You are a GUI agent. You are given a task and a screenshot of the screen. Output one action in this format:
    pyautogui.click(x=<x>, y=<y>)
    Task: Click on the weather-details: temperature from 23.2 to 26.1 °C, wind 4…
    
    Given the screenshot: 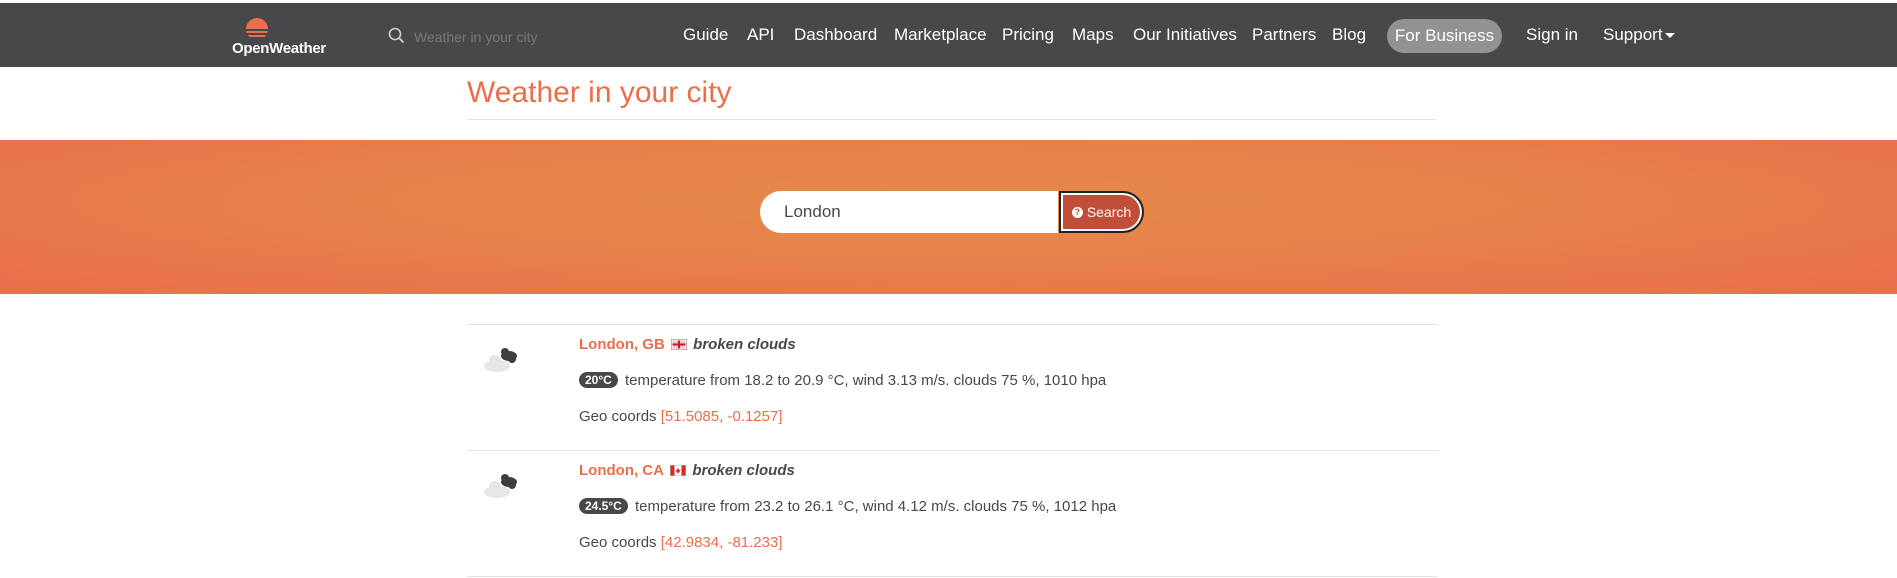 What is the action you would take?
    pyautogui.click(x=876, y=506)
    